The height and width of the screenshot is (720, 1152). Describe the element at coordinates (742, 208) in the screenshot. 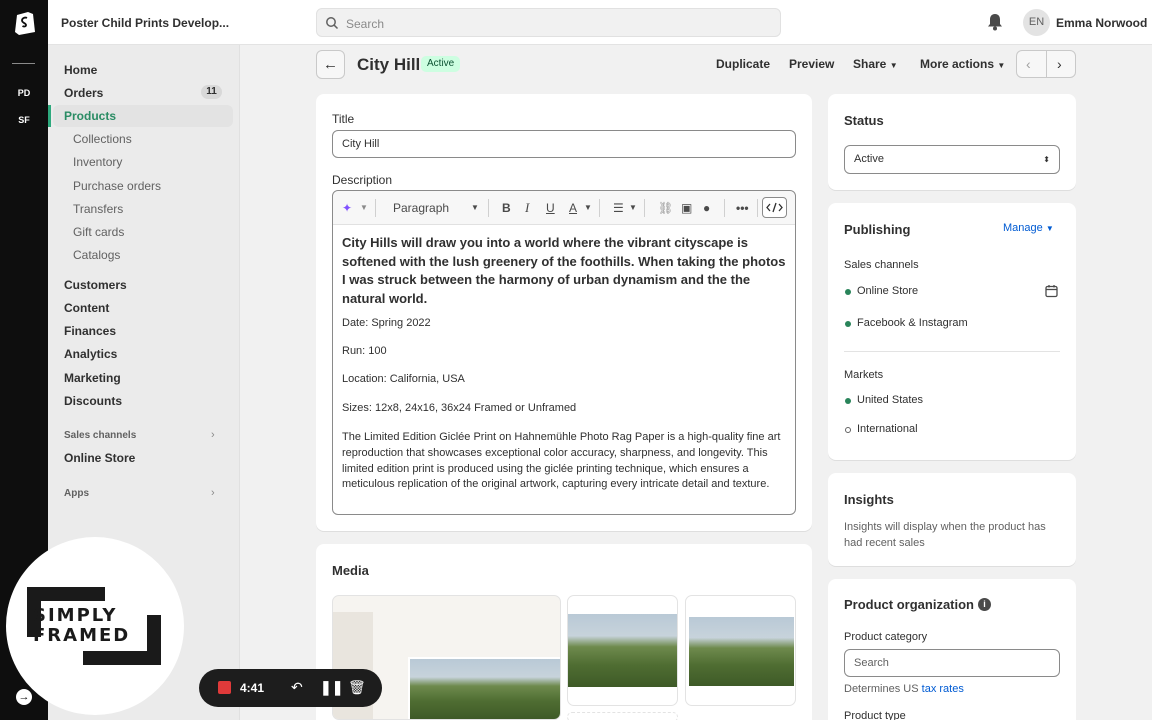

I see `more-options-icon: •••` at that location.